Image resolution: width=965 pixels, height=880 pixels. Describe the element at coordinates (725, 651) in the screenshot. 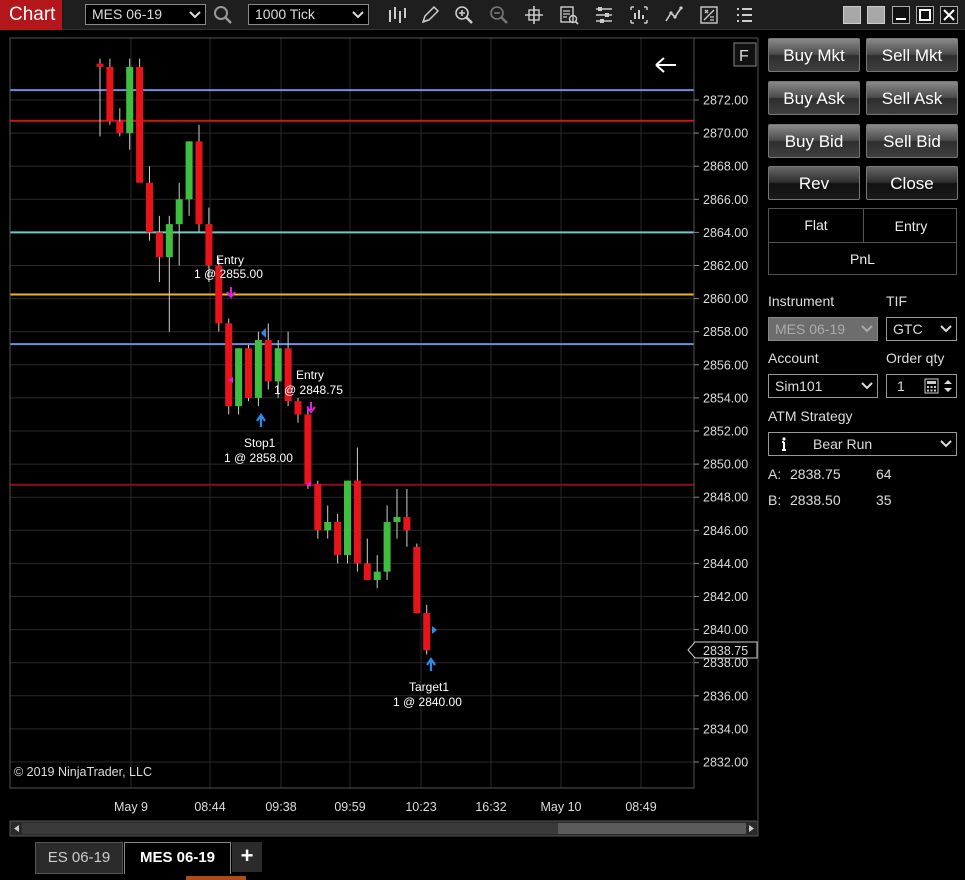

I see `last-price-value: 2838.75` at that location.